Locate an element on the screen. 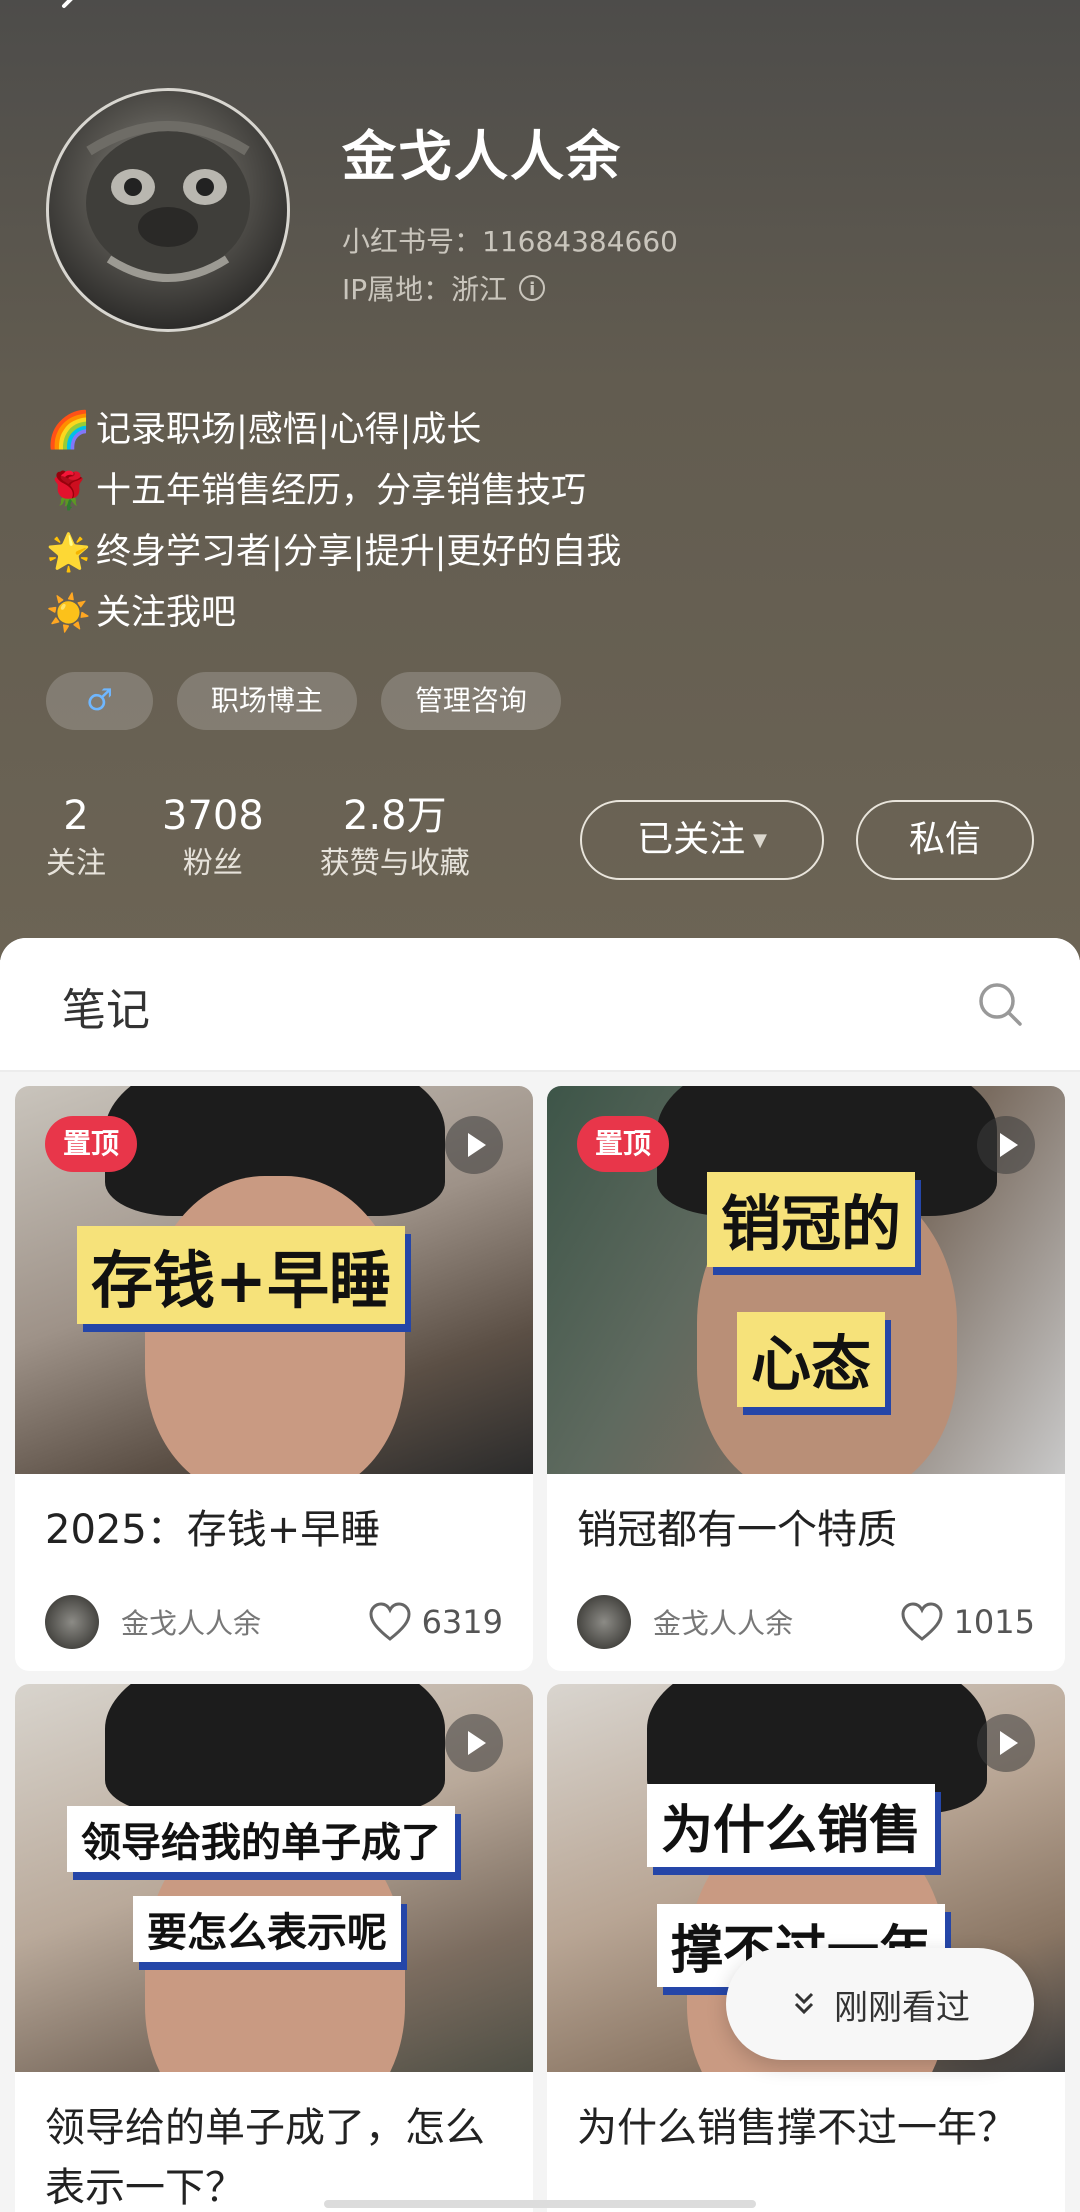 The image size is (1080, 2212). note-title: 领导给的单子成了，怎么表示一下？ is located at coordinates (265, 2158).